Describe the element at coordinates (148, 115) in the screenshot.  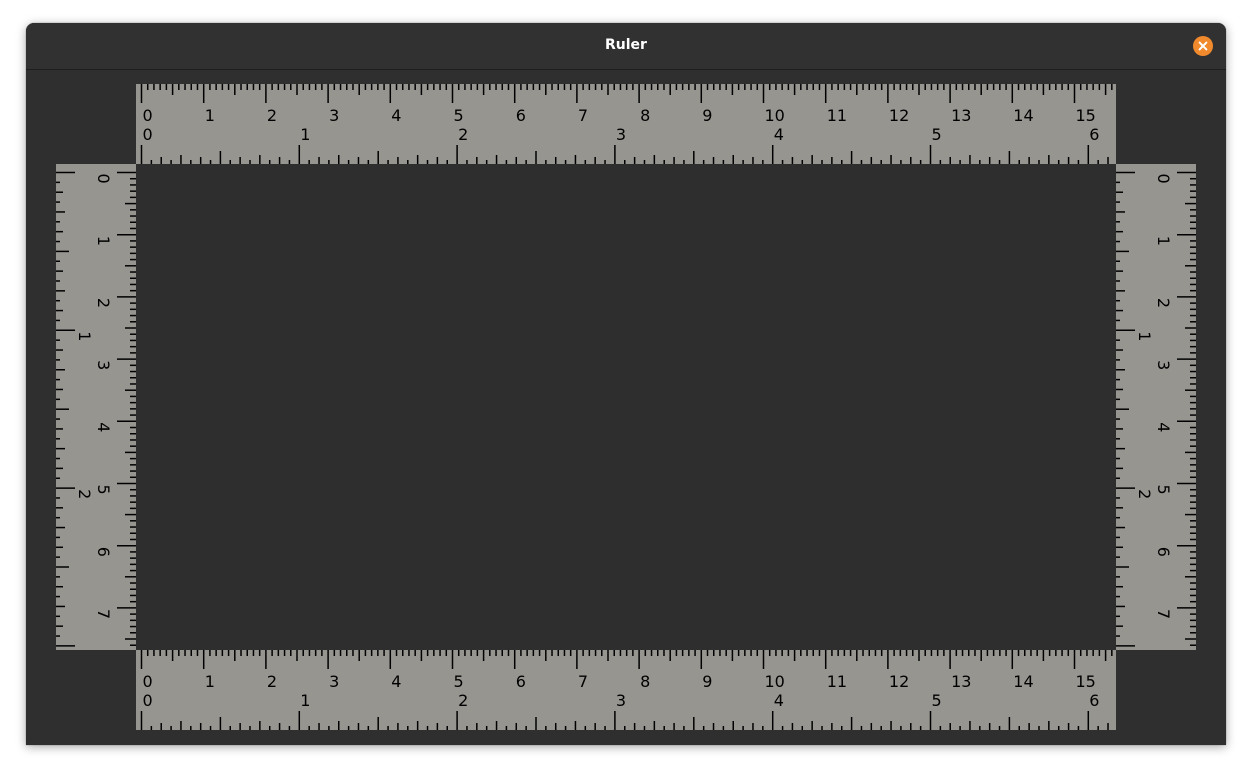
I see `ruler-top-cm-label: 0` at that location.